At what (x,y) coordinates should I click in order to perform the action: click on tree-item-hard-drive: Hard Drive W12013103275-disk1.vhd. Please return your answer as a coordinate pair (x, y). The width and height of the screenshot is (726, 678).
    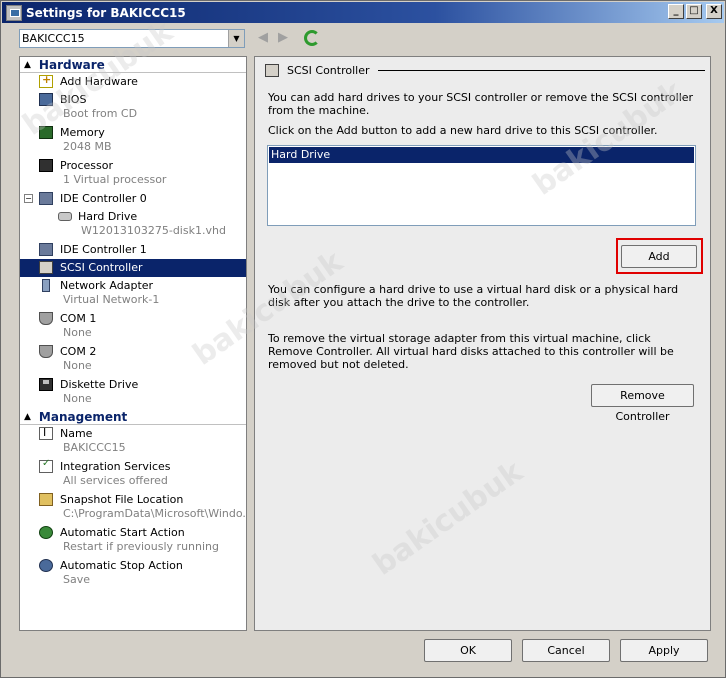
    Looking at the image, I should click on (133, 224).